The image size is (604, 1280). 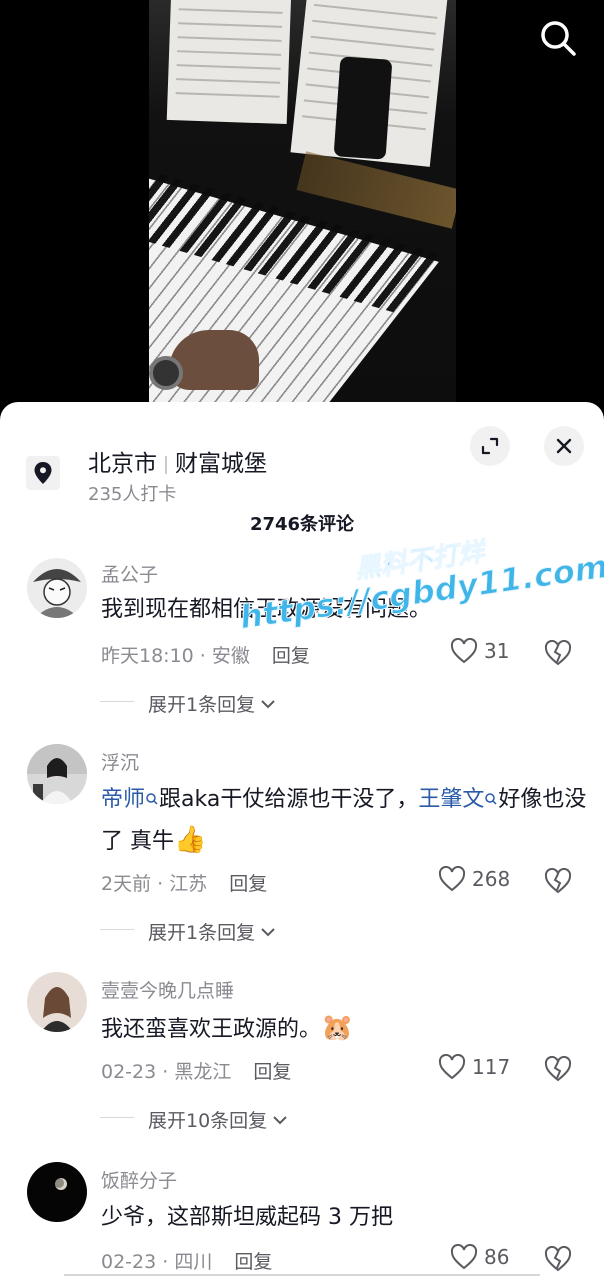 I want to click on wristwatch, so click(x=166, y=373).